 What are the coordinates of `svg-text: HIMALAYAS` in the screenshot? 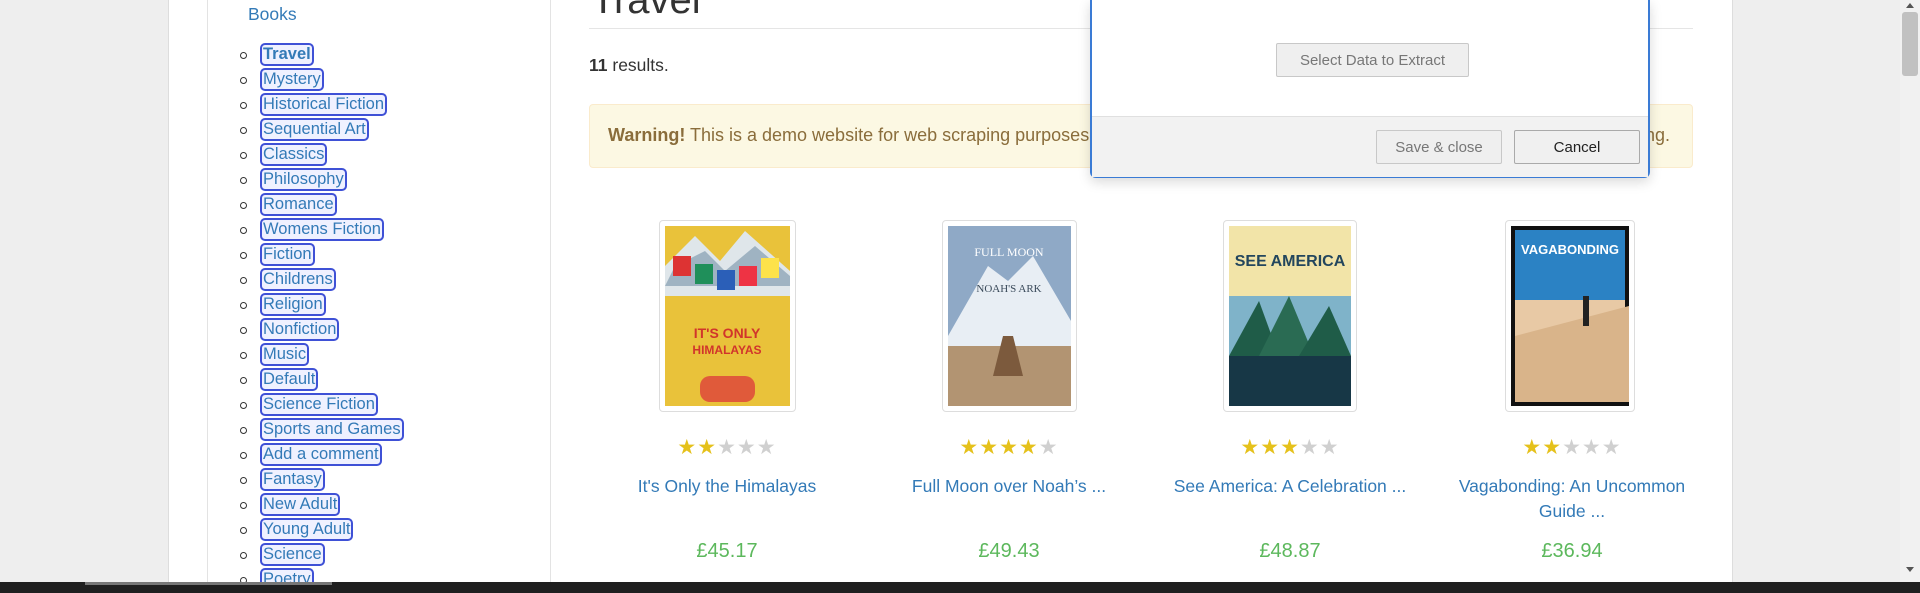 It's located at (726, 350).